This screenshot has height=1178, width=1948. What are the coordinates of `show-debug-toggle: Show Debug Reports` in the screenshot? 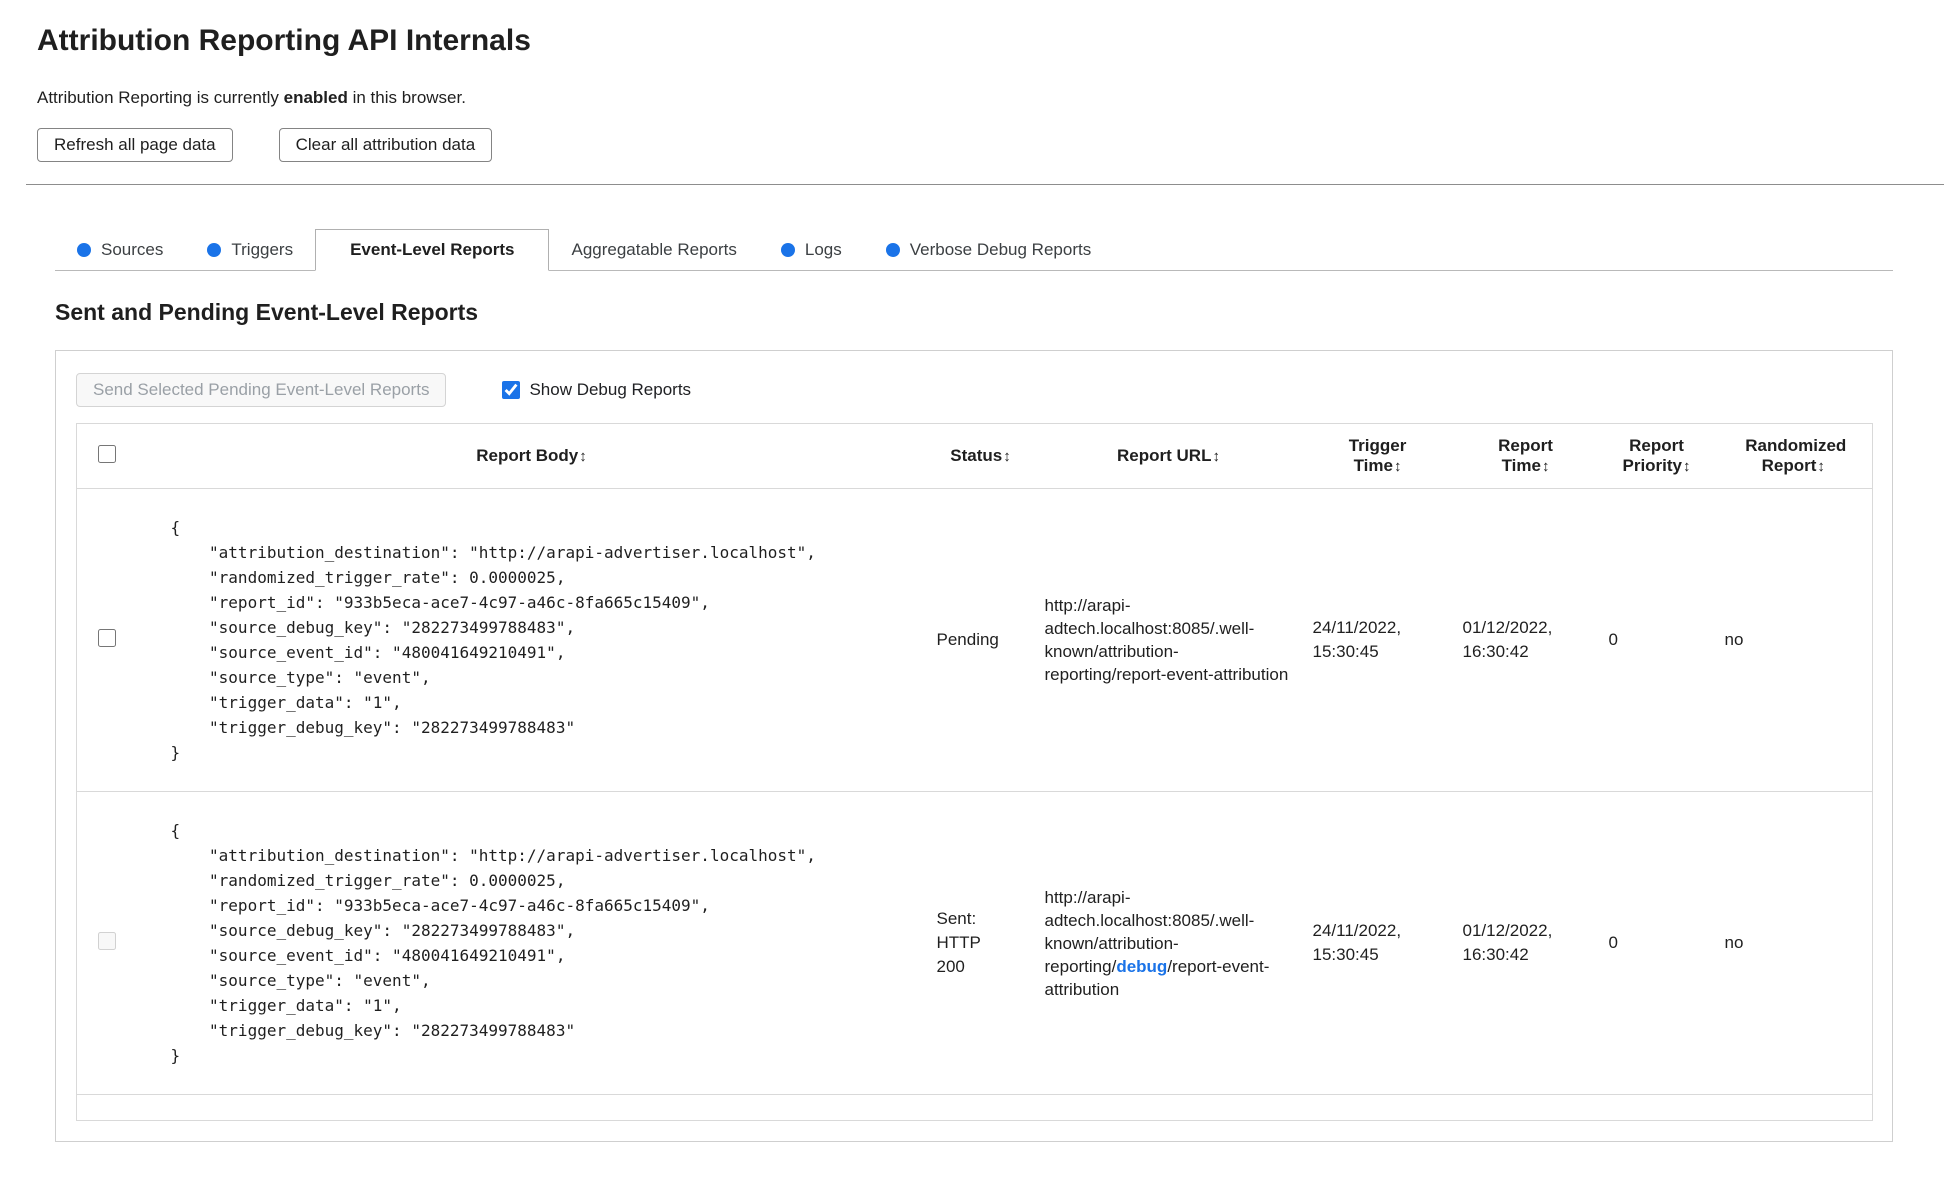 It's located at (596, 390).